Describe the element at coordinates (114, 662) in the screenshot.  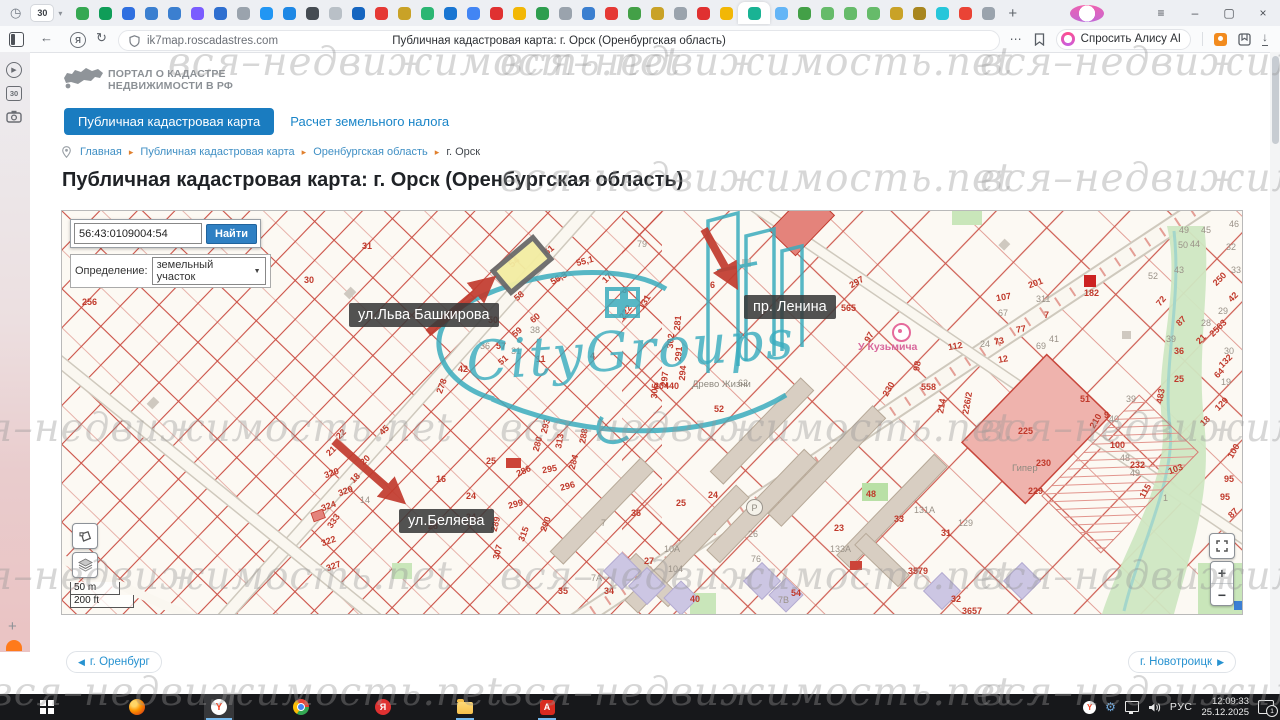
I see `prev-city-link: ◀ г. Оренбург` at that location.